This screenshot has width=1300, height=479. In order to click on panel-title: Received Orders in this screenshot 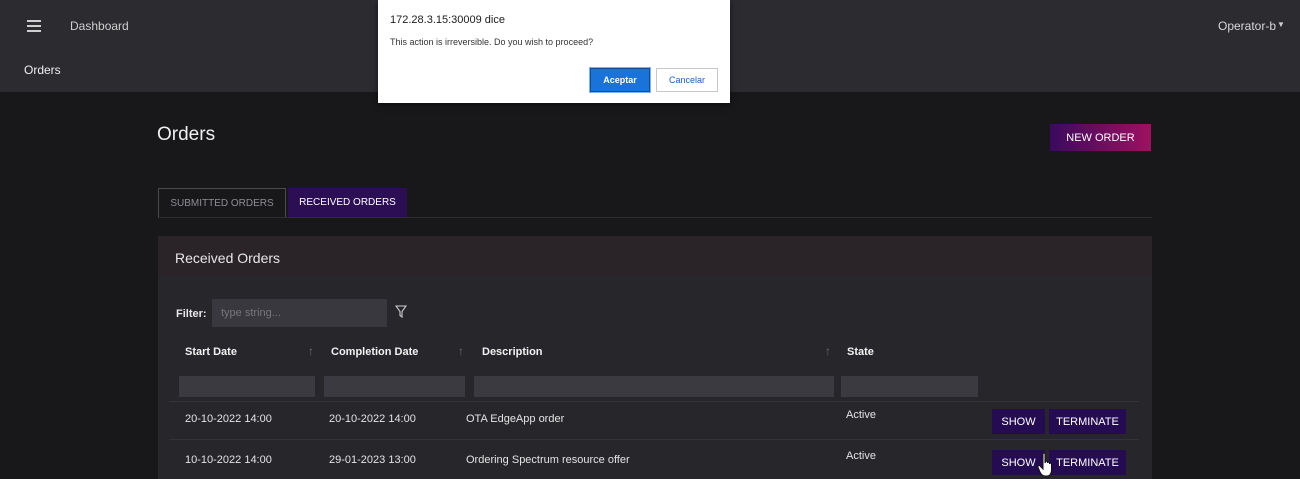, I will do `click(228, 258)`.